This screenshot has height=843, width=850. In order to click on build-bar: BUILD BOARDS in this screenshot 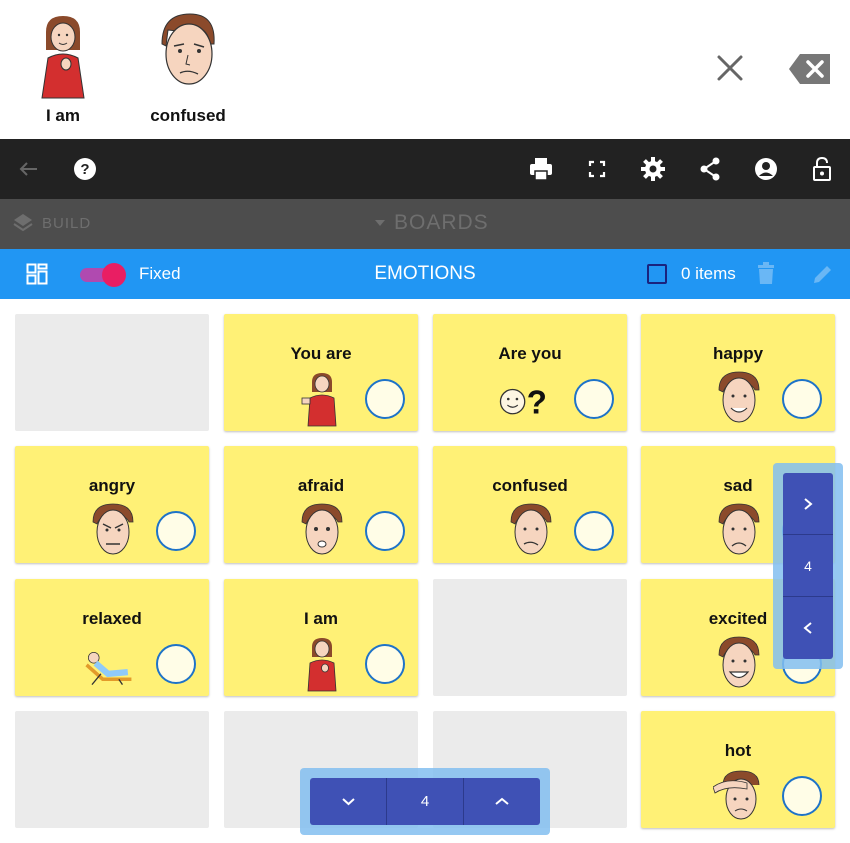, I will do `click(425, 224)`.